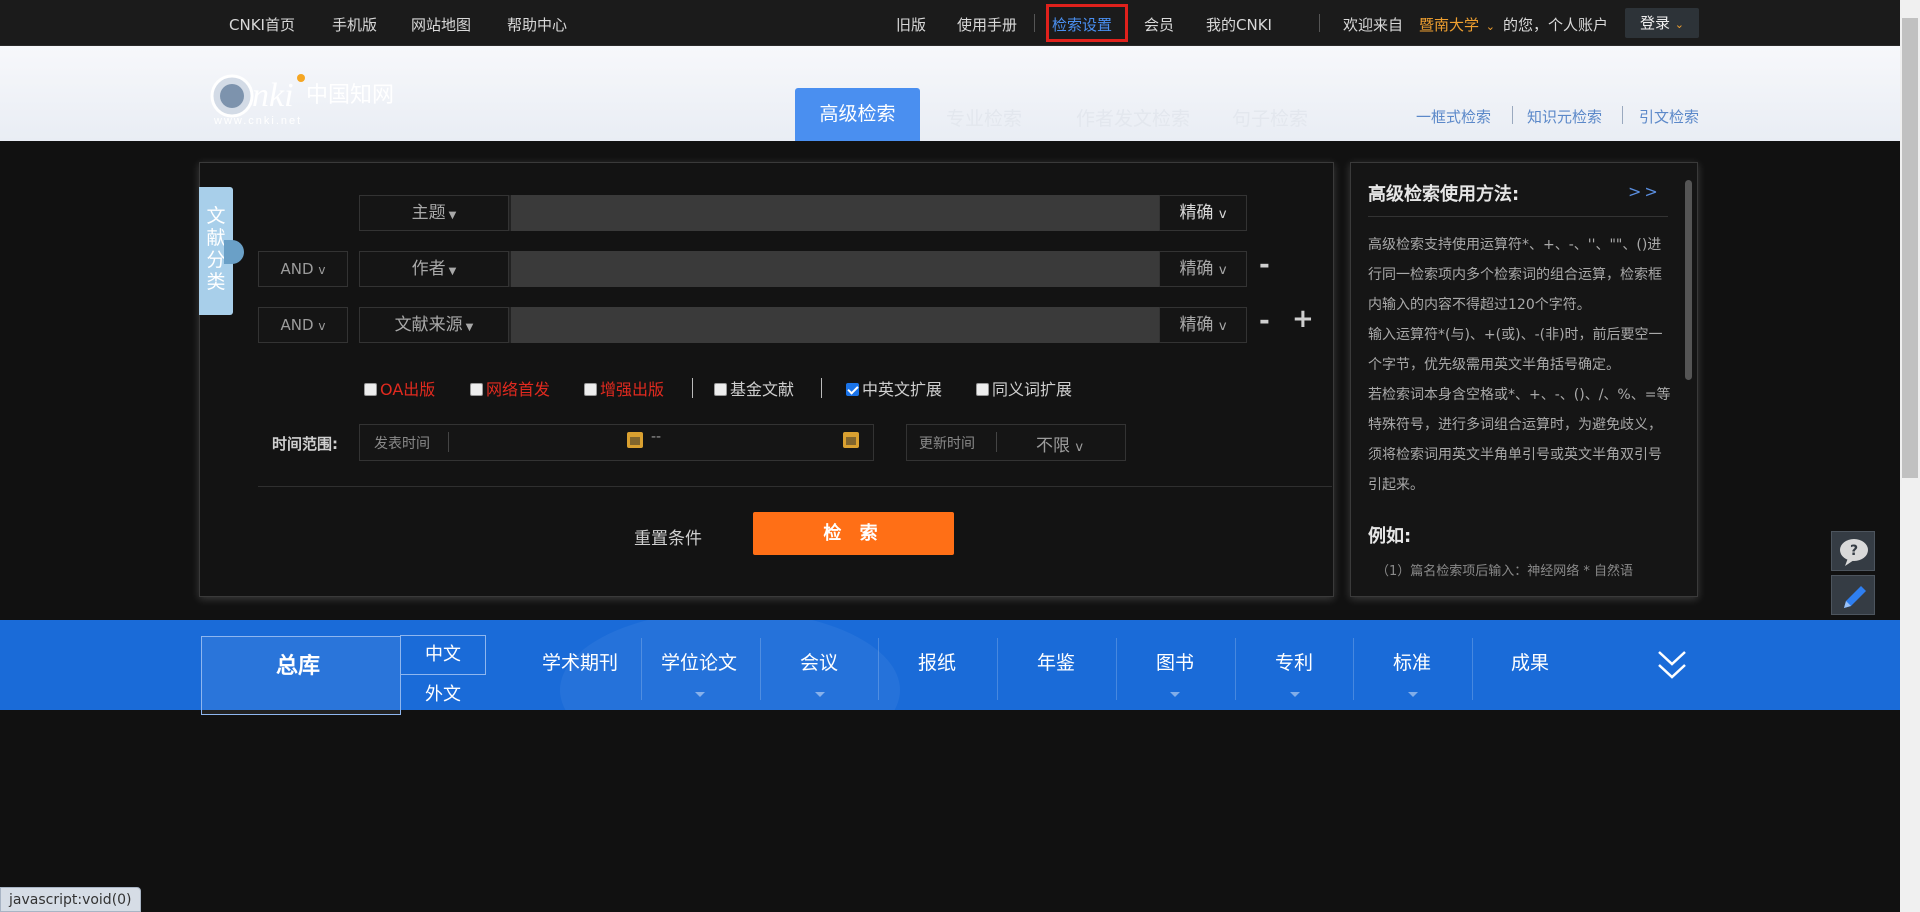 The width and height of the screenshot is (1920, 912). What do you see at coordinates (632, 389) in the screenshot?
I see `checkbox-label: 增强出版` at bounding box center [632, 389].